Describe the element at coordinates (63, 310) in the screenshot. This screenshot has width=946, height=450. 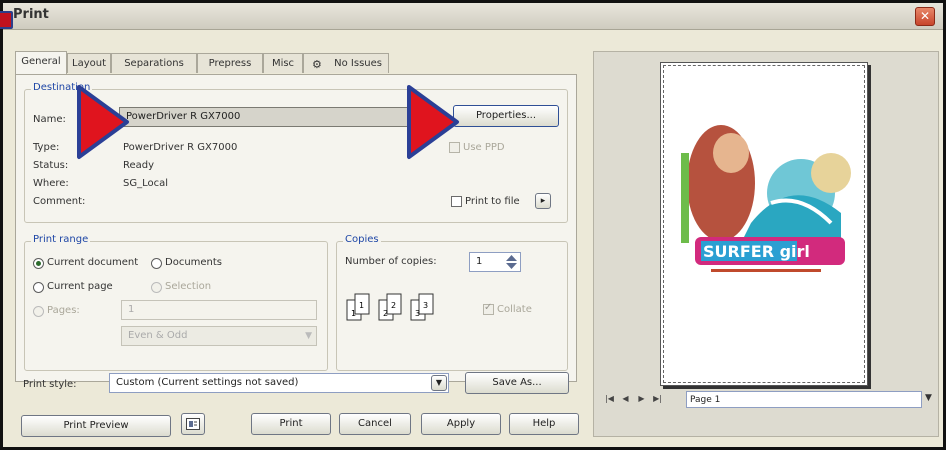
I see `pages-label: Pages:` at that location.